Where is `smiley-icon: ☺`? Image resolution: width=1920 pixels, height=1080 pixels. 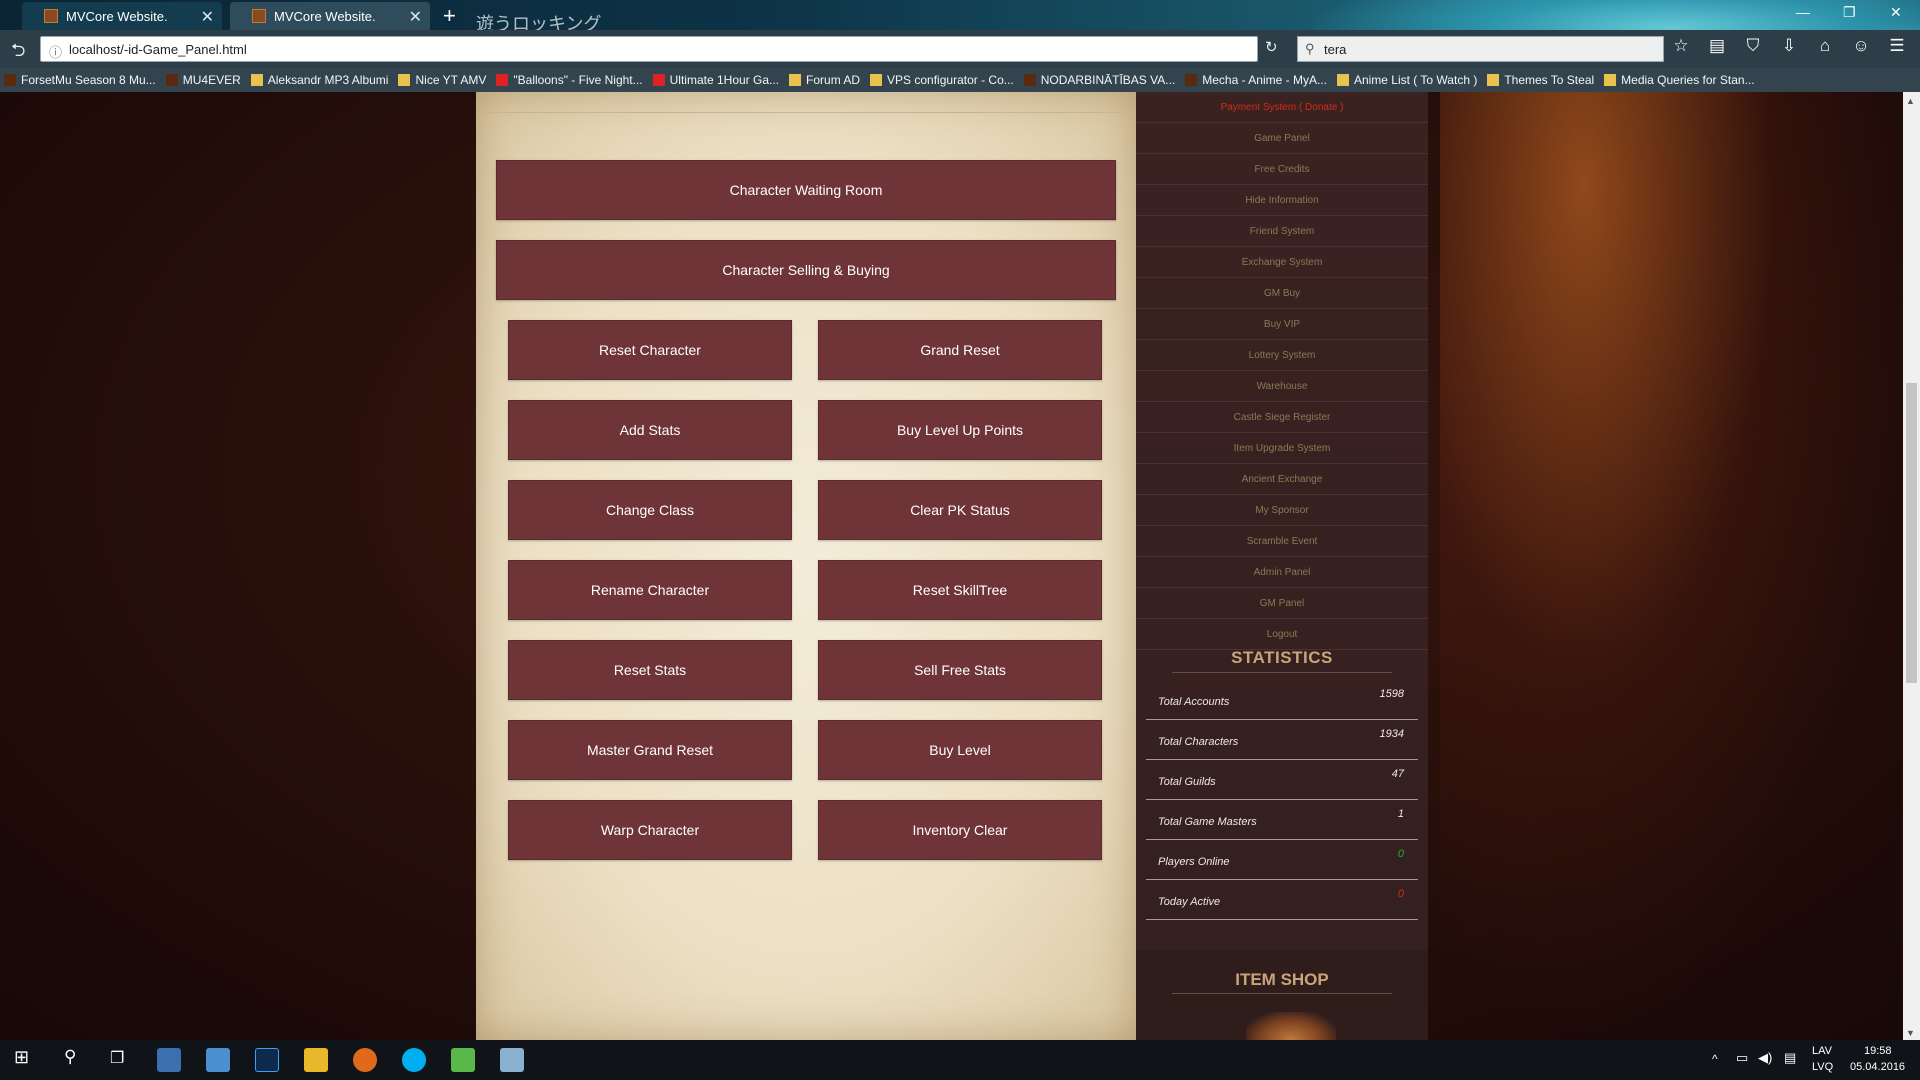 smiley-icon: ☺ is located at coordinates (1861, 46).